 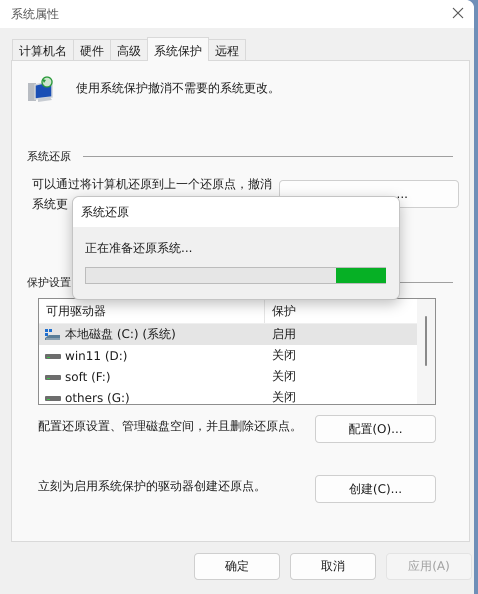 What do you see at coordinates (170, 426) in the screenshot?
I see `configure-text: 配置还原设置、管理磁盘空间，并且删除还原点。` at bounding box center [170, 426].